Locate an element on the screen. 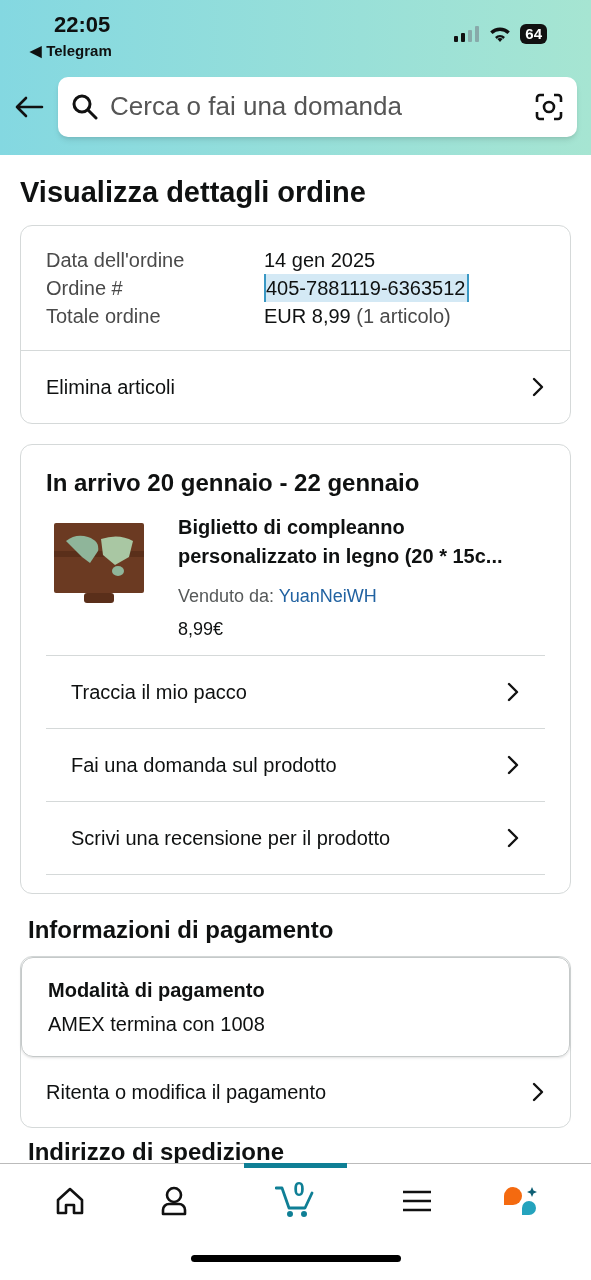 Image resolution: width=591 pixels, height=1280 pixels. action-row: Scrivi una recensione per il prodotto is located at coordinates (295, 837).